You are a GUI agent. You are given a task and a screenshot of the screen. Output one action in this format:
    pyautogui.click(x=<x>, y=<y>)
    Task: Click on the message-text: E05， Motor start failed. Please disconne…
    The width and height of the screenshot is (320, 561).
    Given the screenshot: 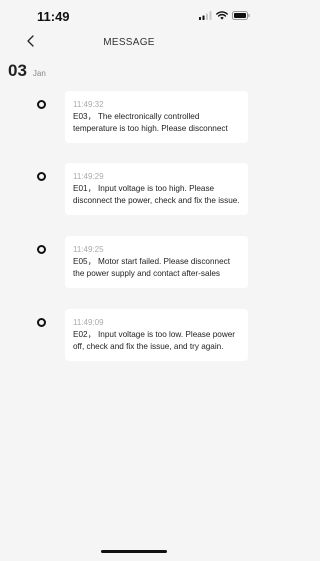 What is the action you would take?
    pyautogui.click(x=152, y=267)
    